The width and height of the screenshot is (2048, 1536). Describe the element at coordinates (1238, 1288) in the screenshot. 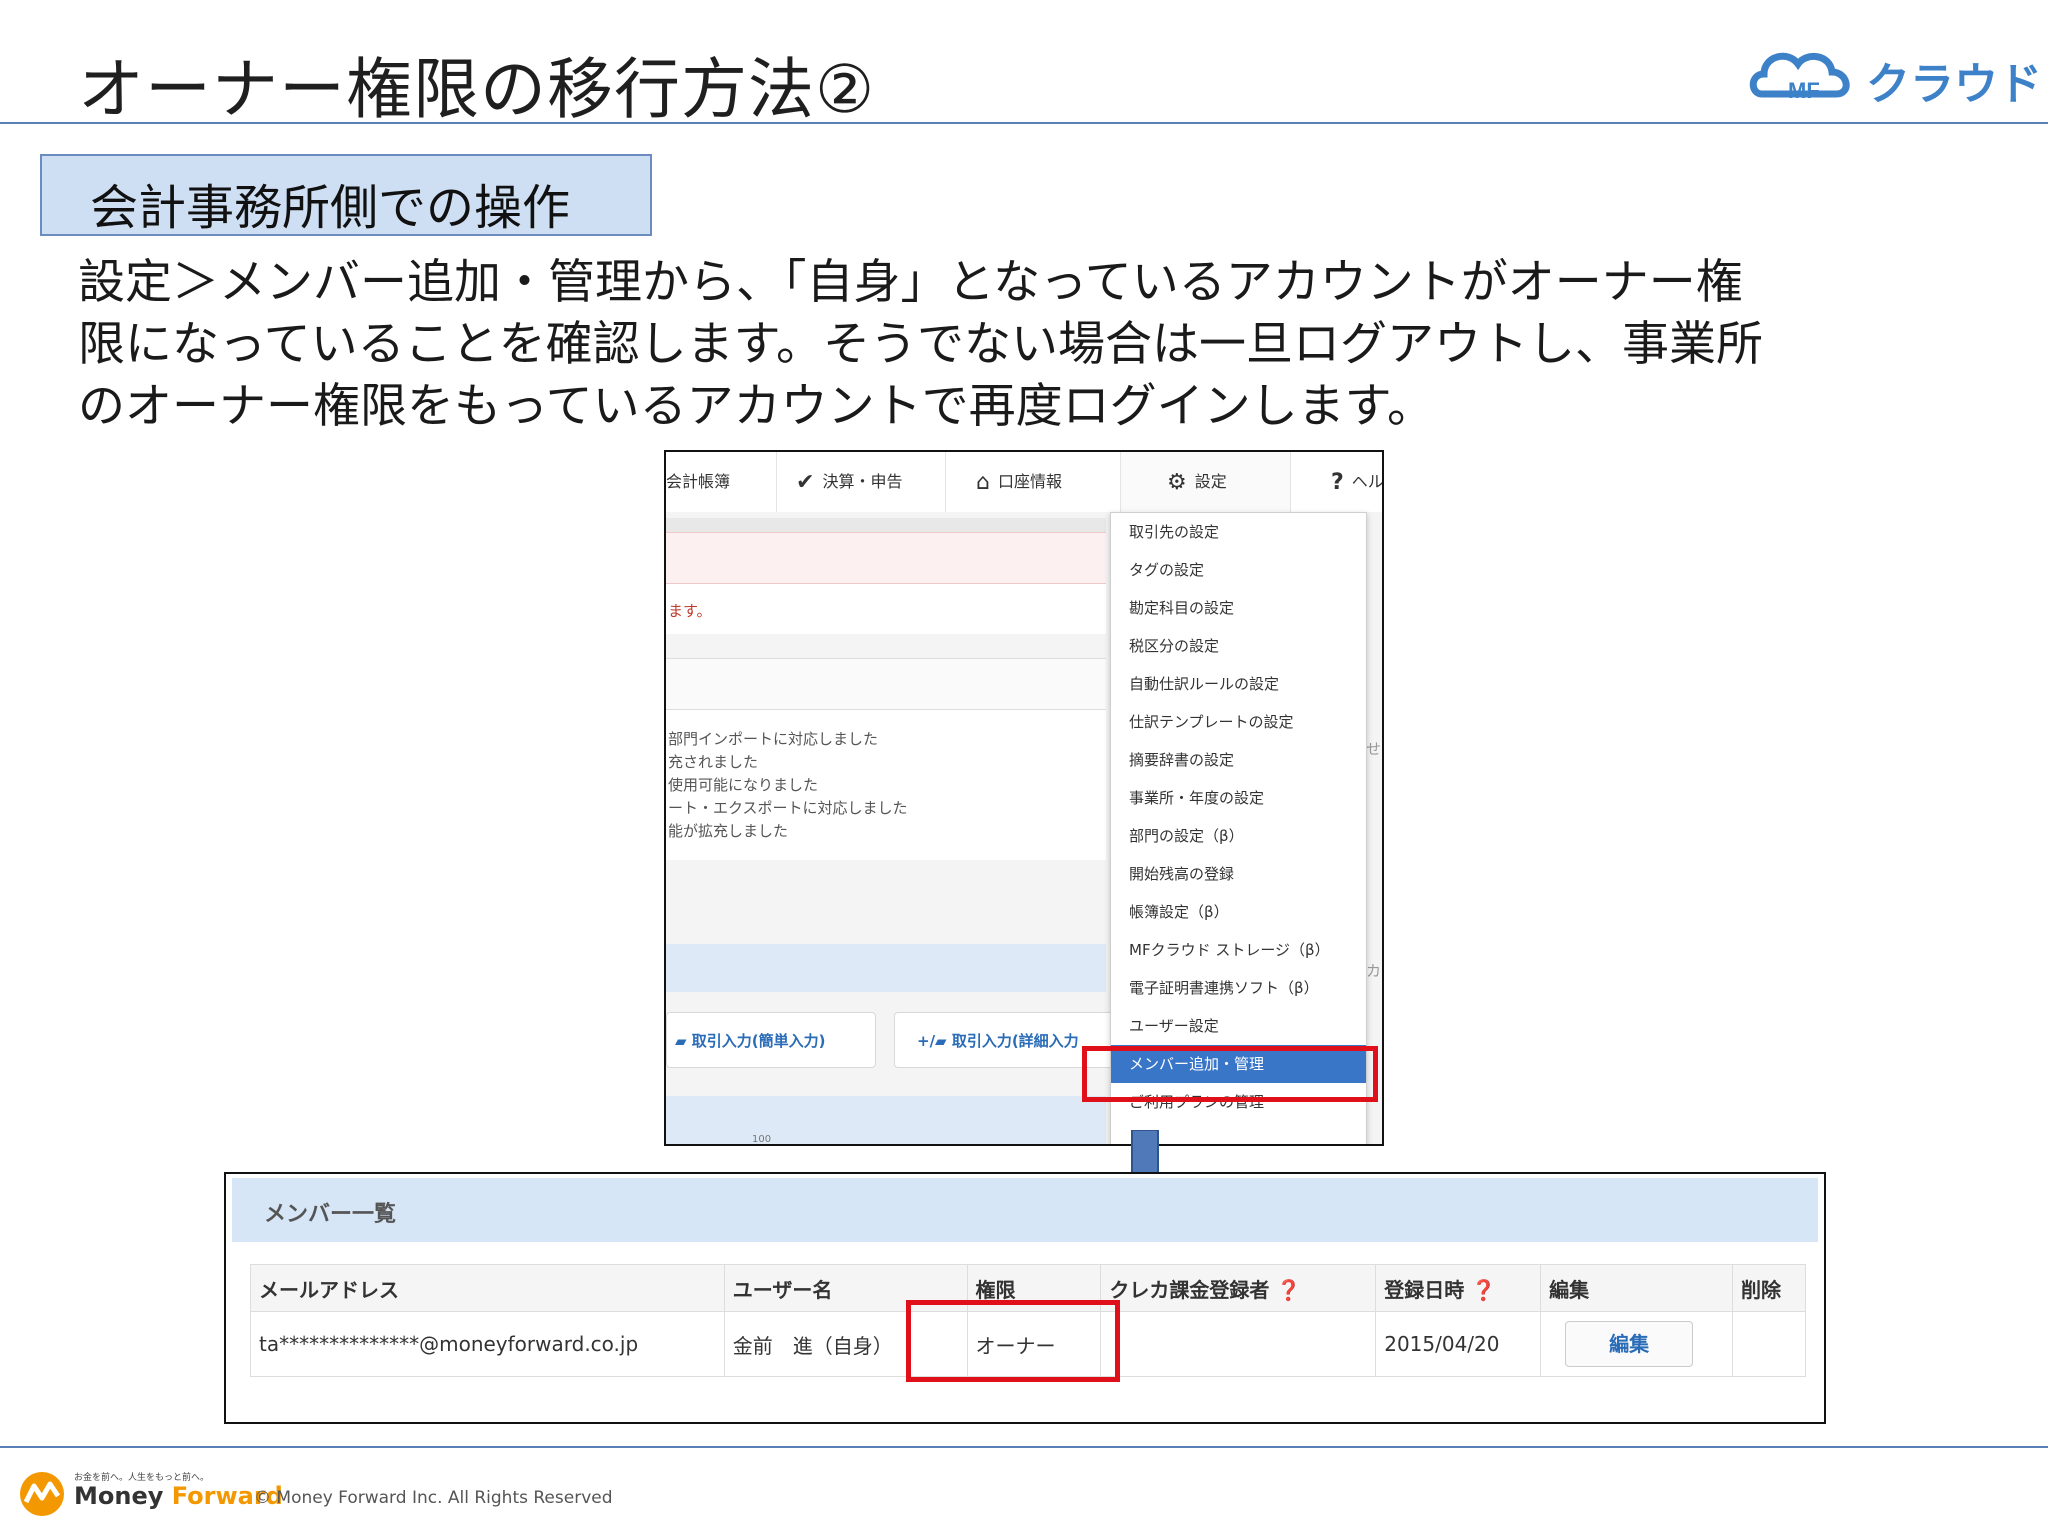

I see `col-card-payer: クレカ課金登録者 ❓` at that location.